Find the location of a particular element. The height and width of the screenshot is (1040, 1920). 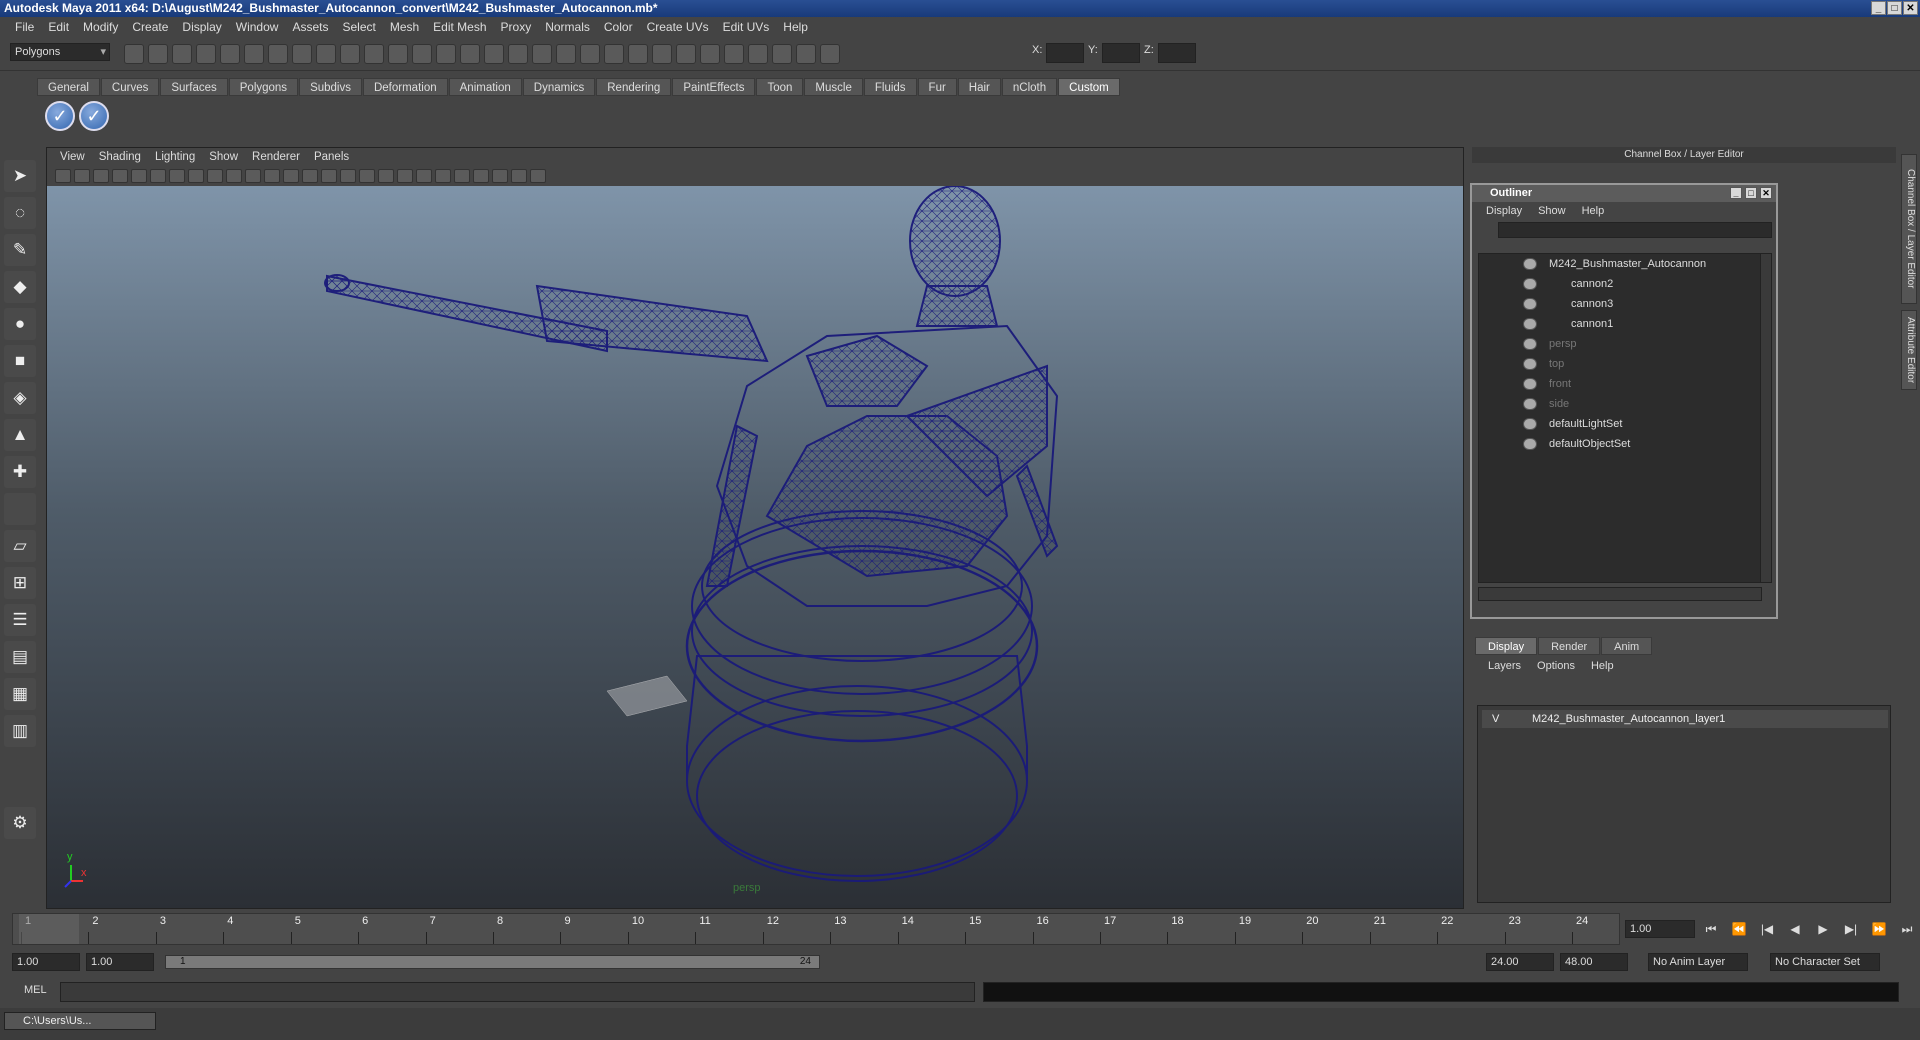

outliner-maximize-button: □ is located at coordinates (1751, 193).